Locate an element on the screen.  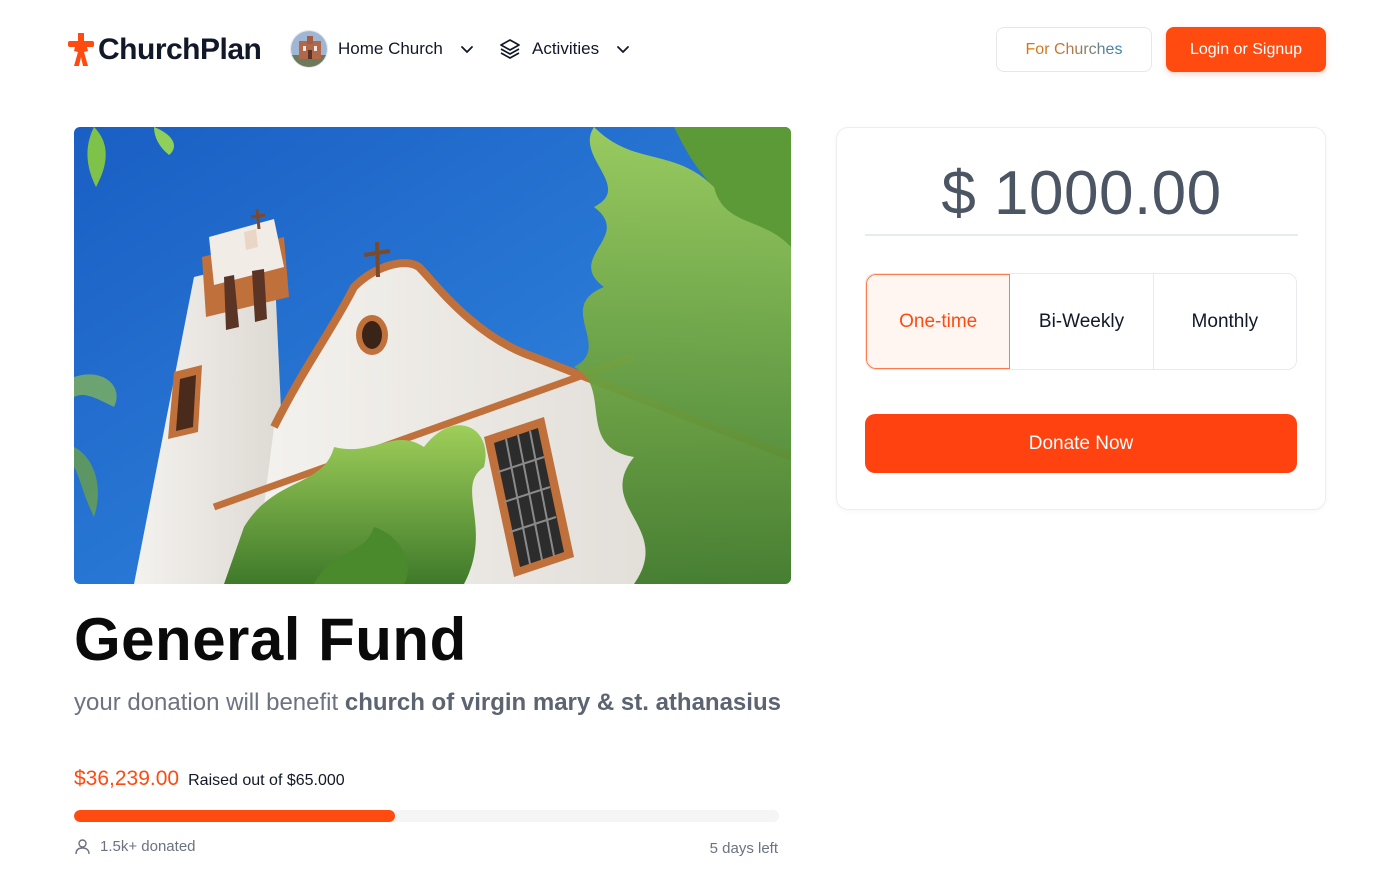
logo-text: ChurchPlan is located at coordinates (180, 49).